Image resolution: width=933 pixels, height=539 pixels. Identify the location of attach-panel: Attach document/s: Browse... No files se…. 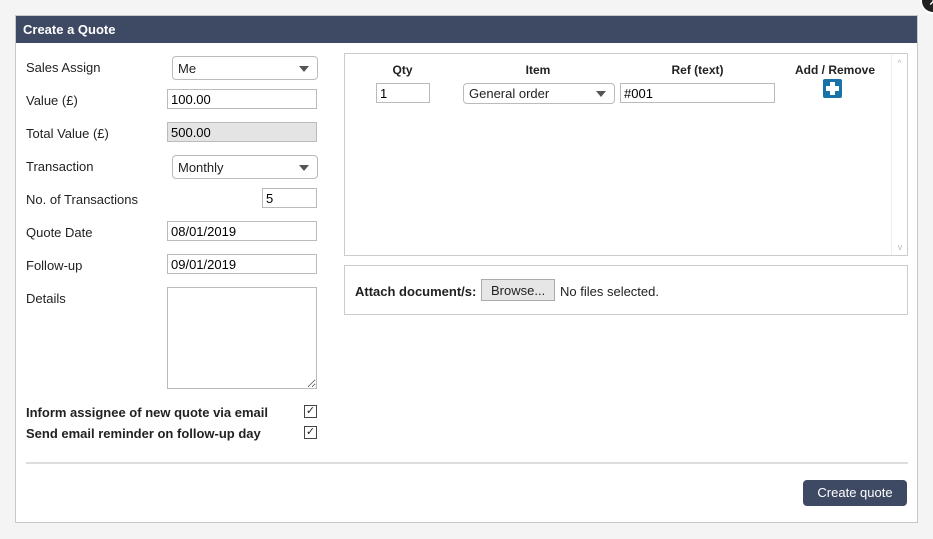
(626, 290).